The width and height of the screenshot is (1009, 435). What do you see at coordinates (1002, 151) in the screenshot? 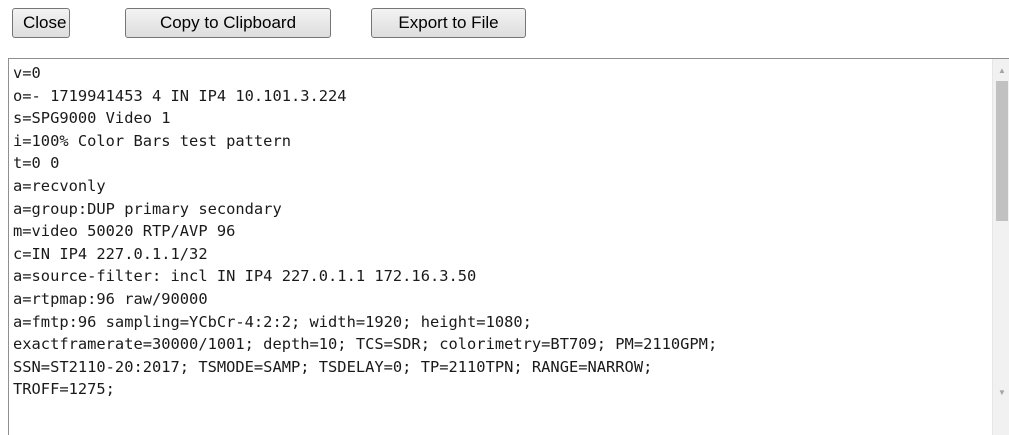
I see `scrollbar-thumb` at bounding box center [1002, 151].